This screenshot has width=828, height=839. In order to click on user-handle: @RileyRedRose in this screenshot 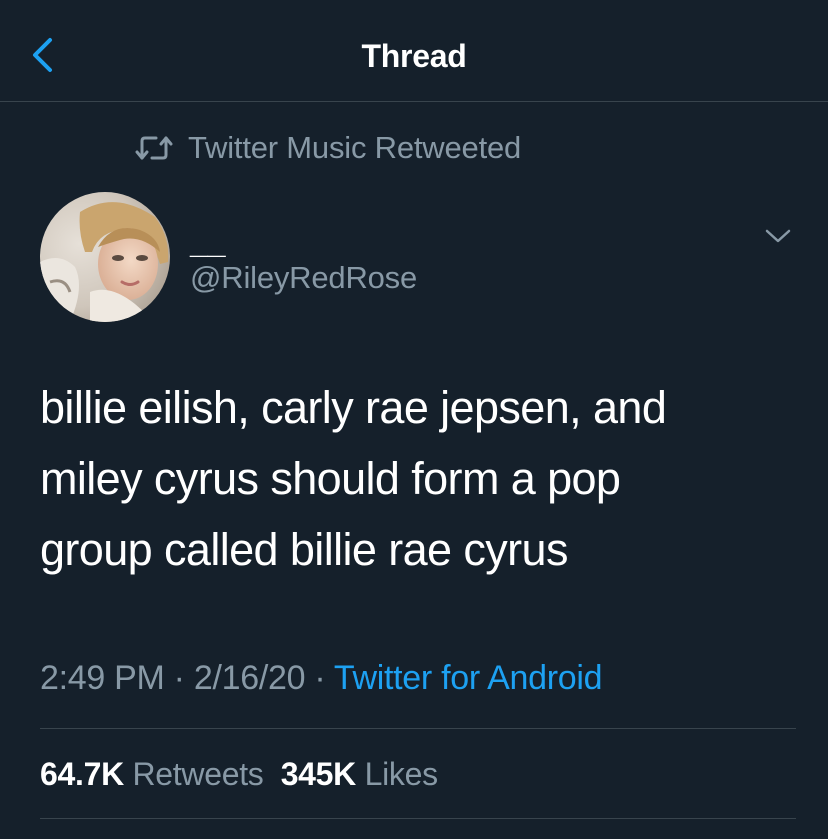, I will do `click(303, 278)`.